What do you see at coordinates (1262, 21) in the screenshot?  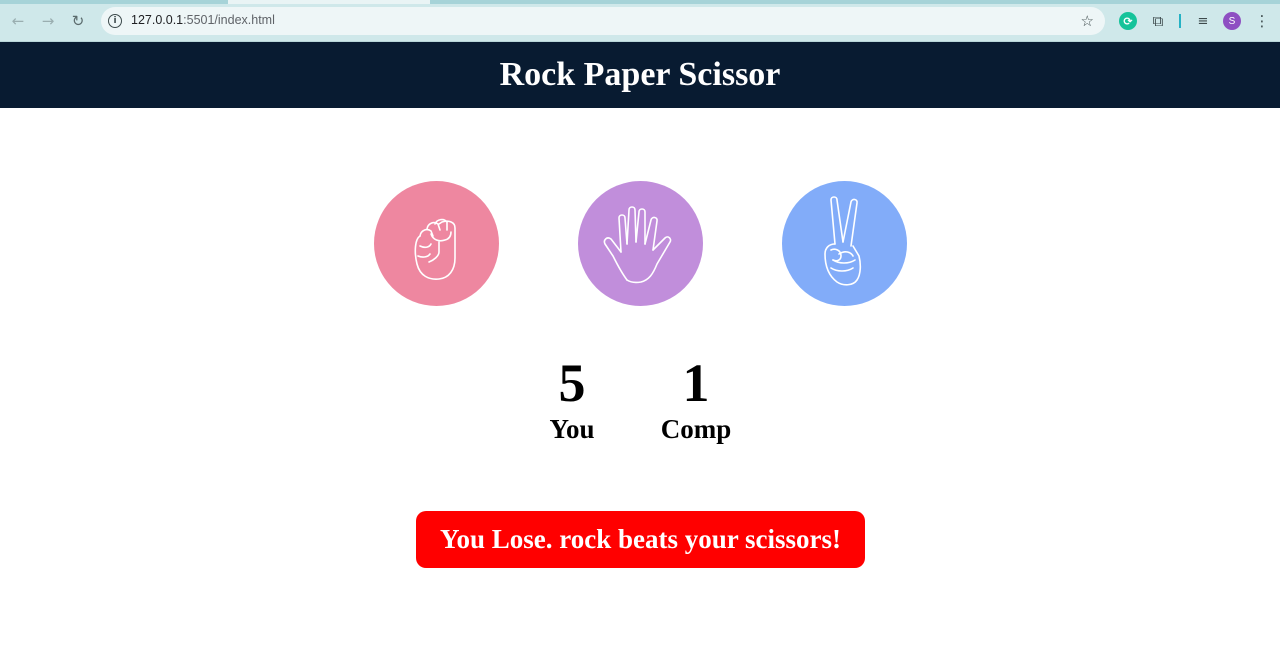 I see `kebab-menu-icon: ⋮` at bounding box center [1262, 21].